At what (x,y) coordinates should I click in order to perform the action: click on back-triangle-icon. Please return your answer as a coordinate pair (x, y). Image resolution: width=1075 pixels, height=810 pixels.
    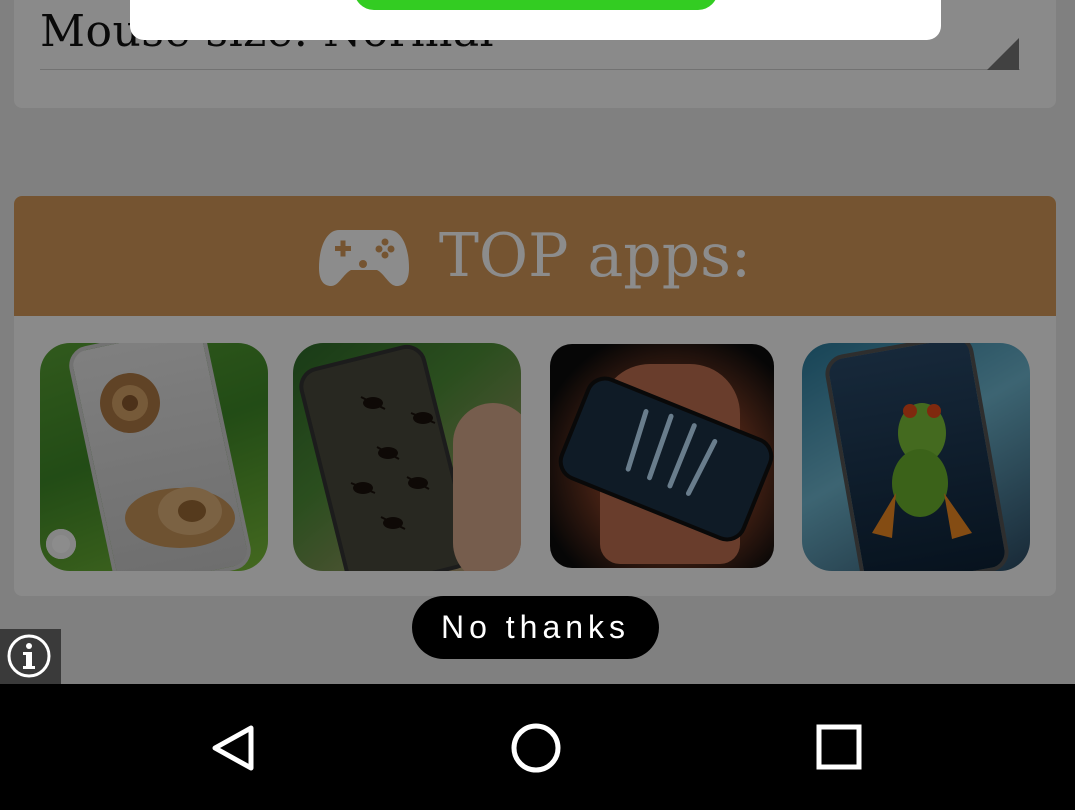
    Looking at the image, I should click on (235, 752).